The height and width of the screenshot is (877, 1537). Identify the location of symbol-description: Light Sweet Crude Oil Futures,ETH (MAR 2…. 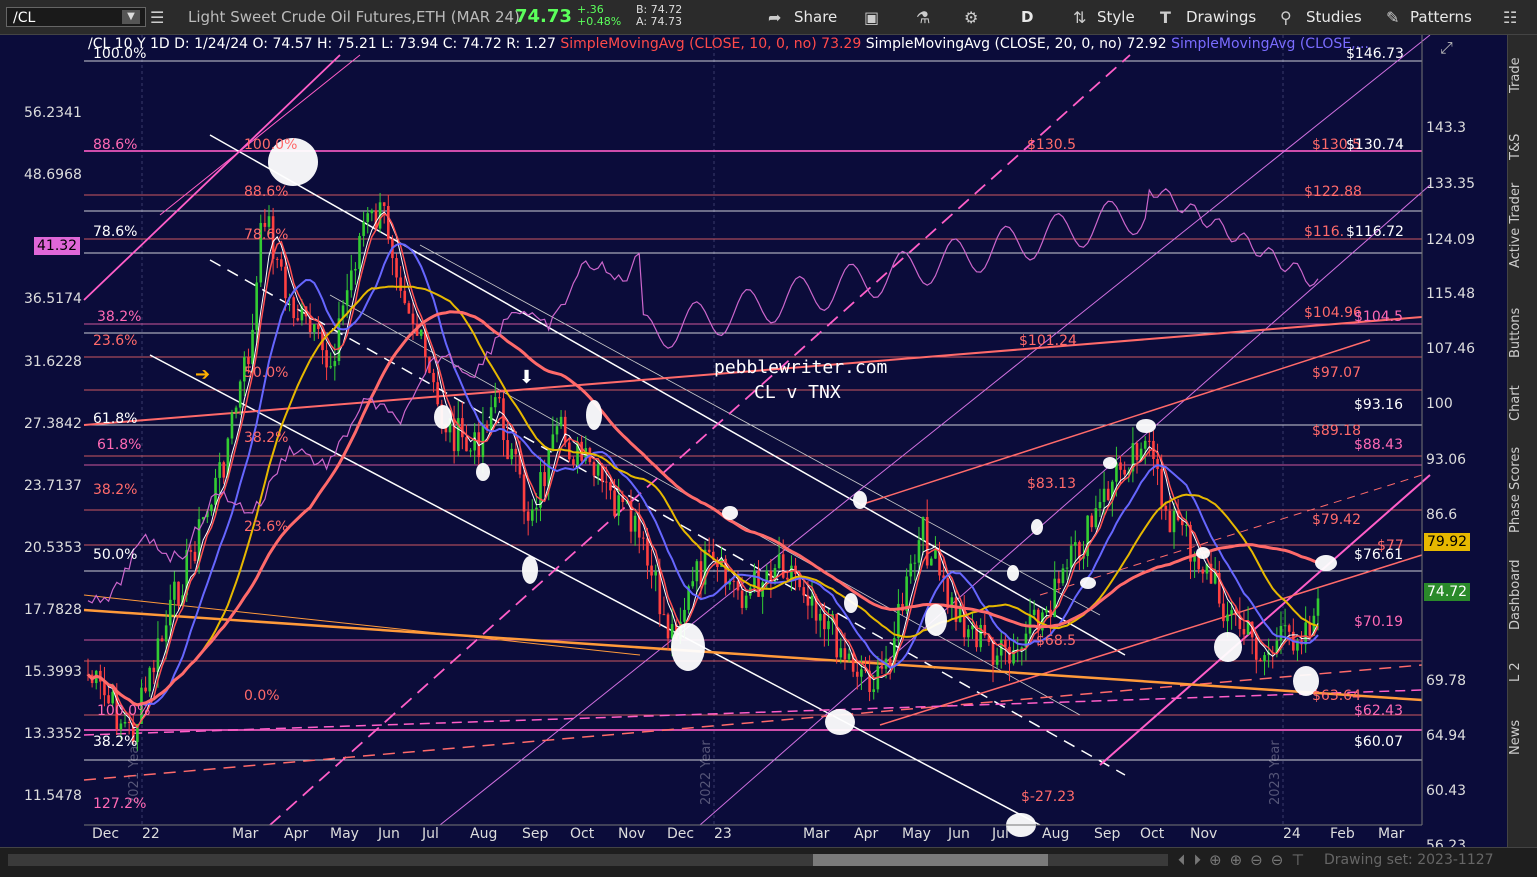
(354, 17).